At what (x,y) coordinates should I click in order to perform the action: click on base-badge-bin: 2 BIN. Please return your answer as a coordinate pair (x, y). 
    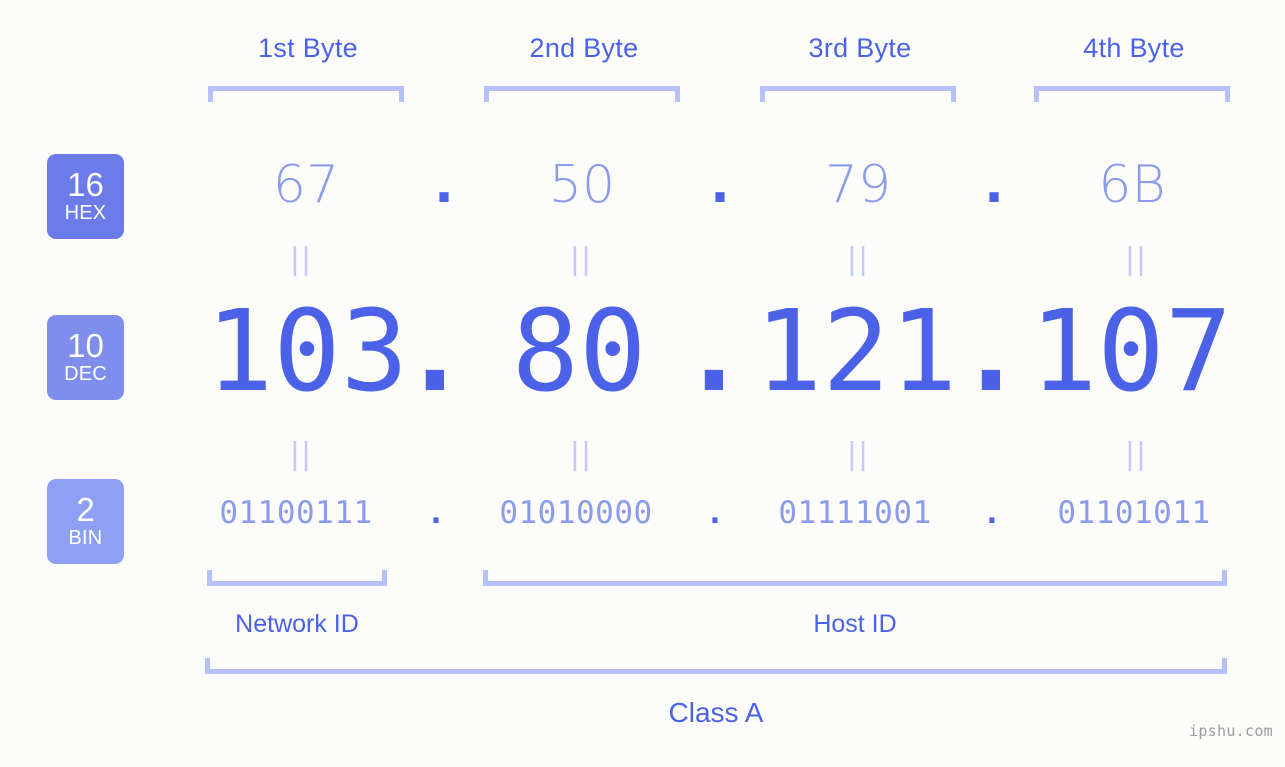
    Looking at the image, I should click on (85, 521).